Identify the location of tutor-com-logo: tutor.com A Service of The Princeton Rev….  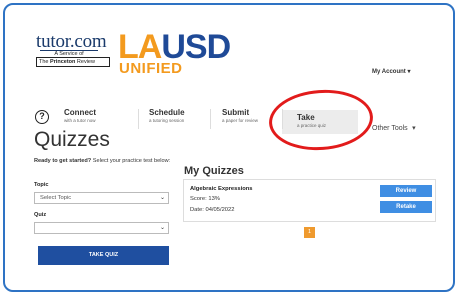
(75, 49).